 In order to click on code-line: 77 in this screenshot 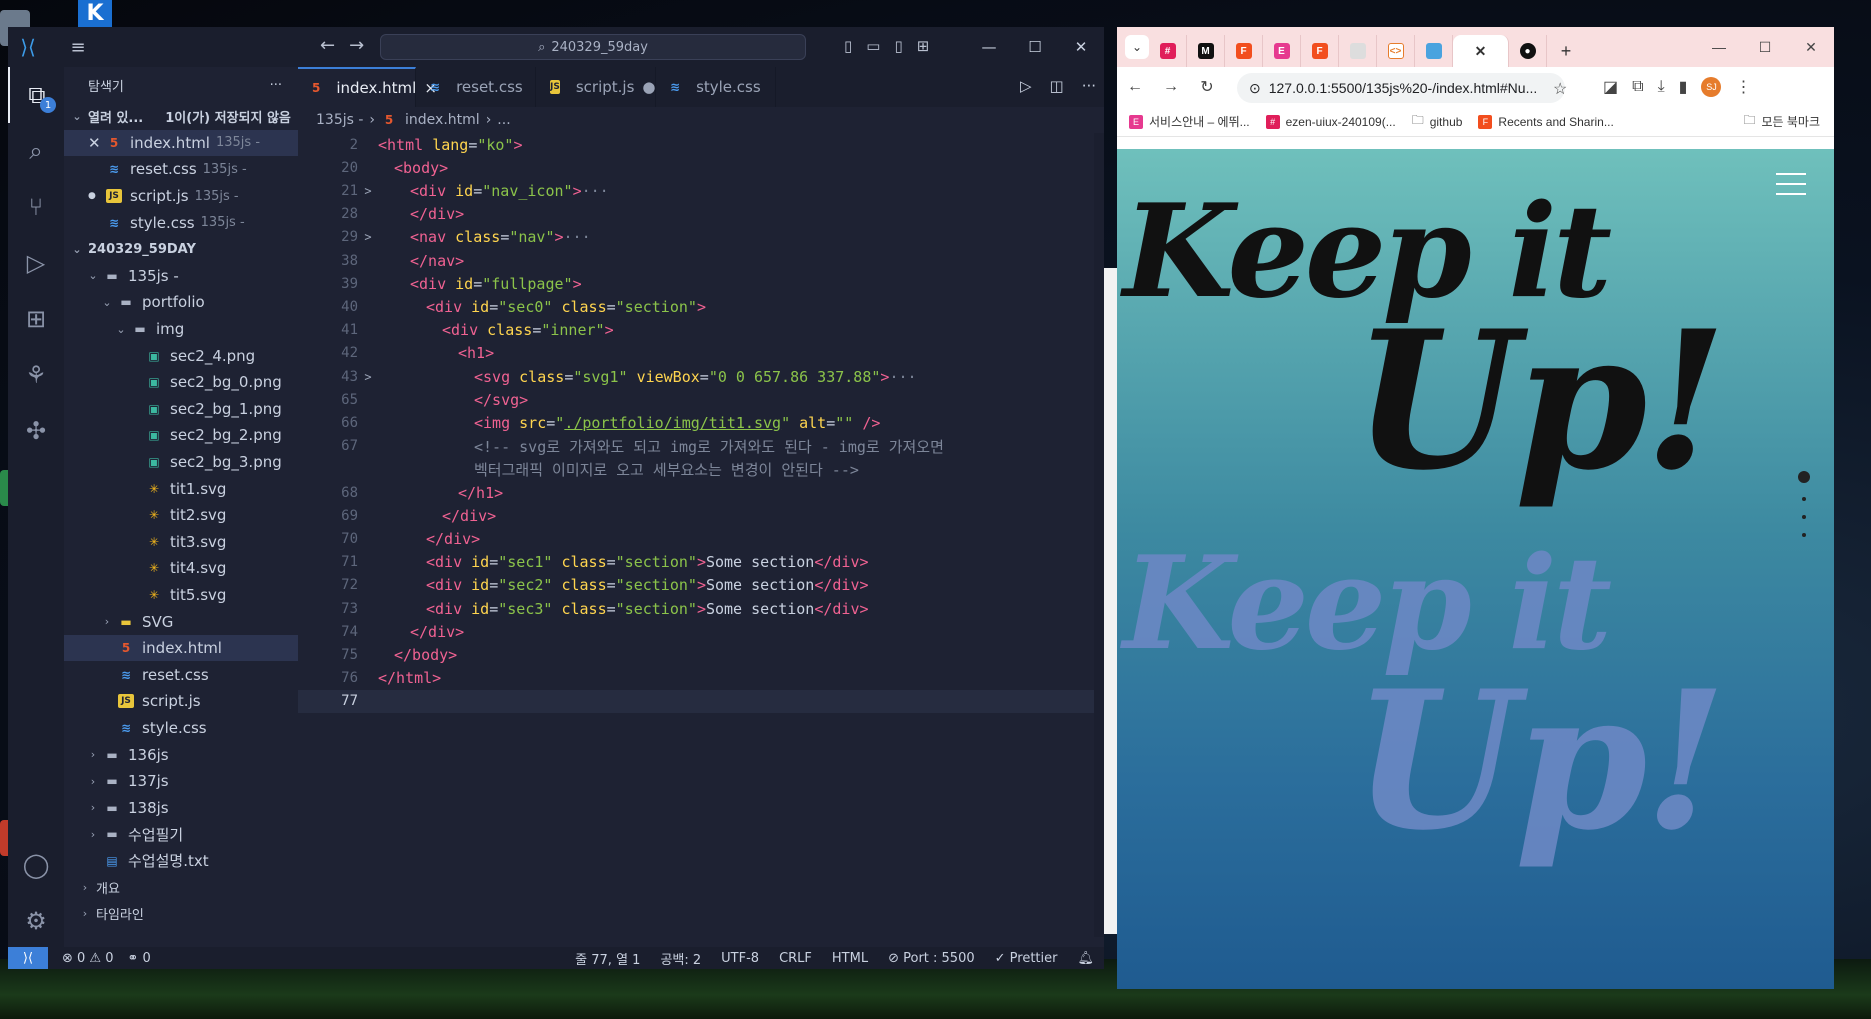, I will do `click(696, 701)`.